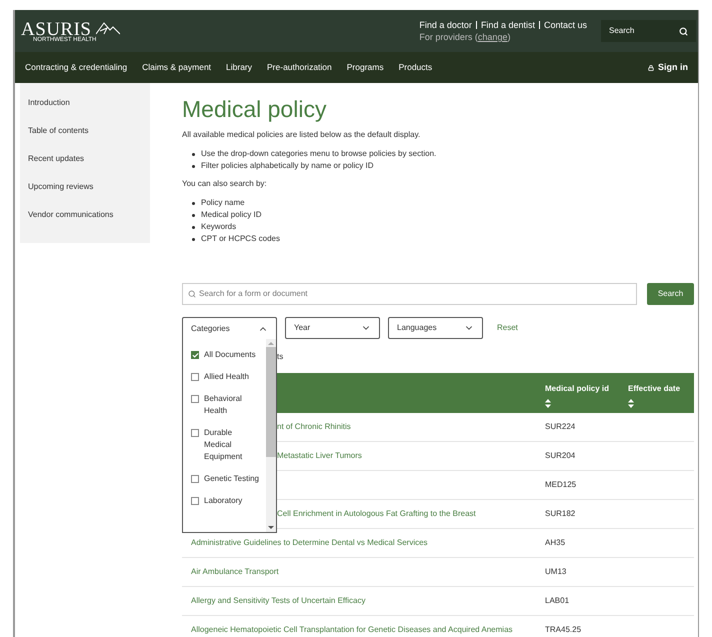 This screenshot has width=712, height=637. Describe the element at coordinates (565, 25) in the screenshot. I see `header-link: Contact us` at that location.